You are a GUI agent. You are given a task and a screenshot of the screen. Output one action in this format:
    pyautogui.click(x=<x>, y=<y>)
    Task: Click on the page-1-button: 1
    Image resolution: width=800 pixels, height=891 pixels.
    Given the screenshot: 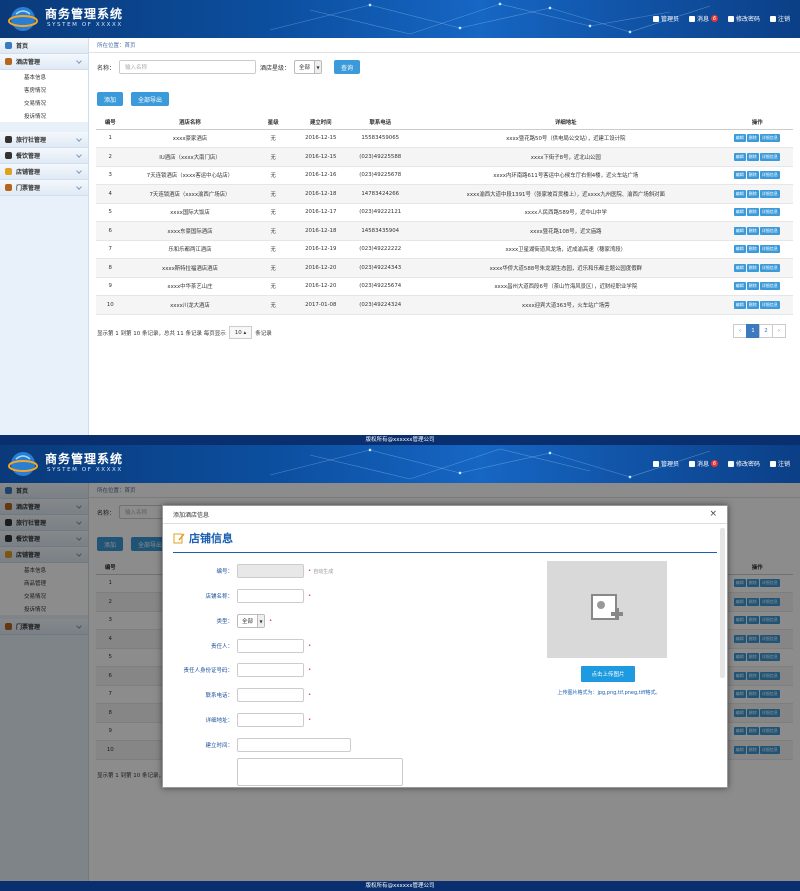 What is the action you would take?
    pyautogui.click(x=753, y=331)
    